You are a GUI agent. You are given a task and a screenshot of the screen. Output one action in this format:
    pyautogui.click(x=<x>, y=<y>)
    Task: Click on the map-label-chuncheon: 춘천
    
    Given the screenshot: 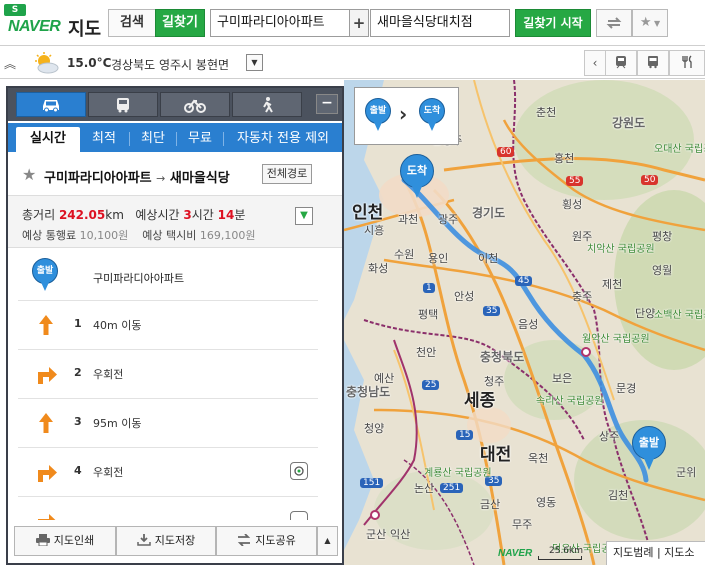 What is the action you would take?
    pyautogui.click(x=546, y=112)
    